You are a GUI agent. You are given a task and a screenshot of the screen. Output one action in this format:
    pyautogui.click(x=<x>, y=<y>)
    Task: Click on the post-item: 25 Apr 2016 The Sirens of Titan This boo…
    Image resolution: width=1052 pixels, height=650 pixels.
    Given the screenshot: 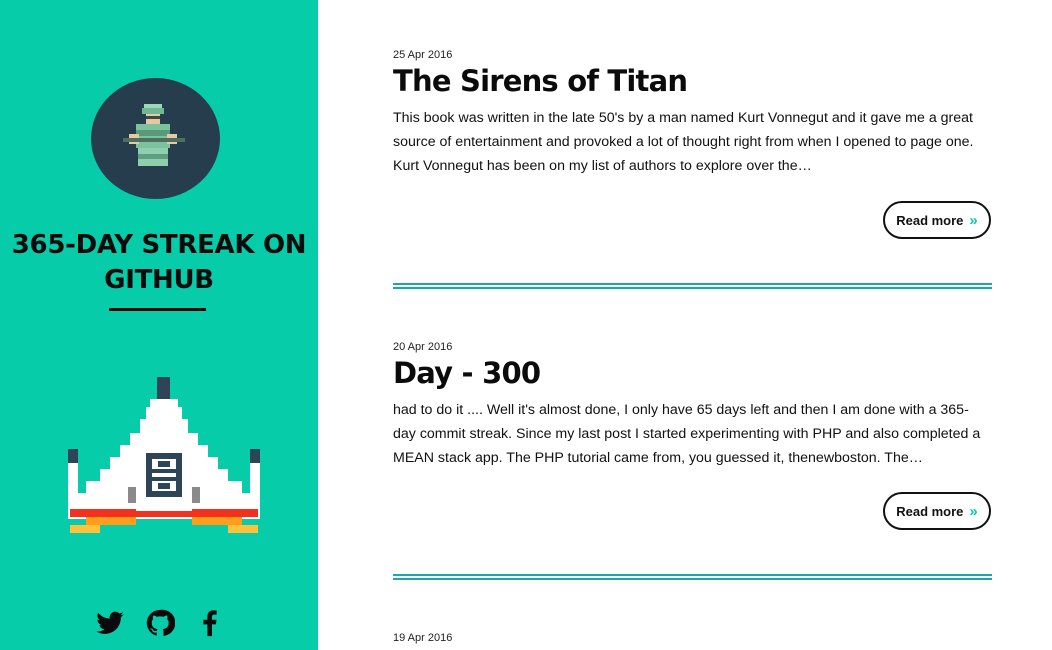 What is the action you would take?
    pyautogui.click(x=693, y=113)
    